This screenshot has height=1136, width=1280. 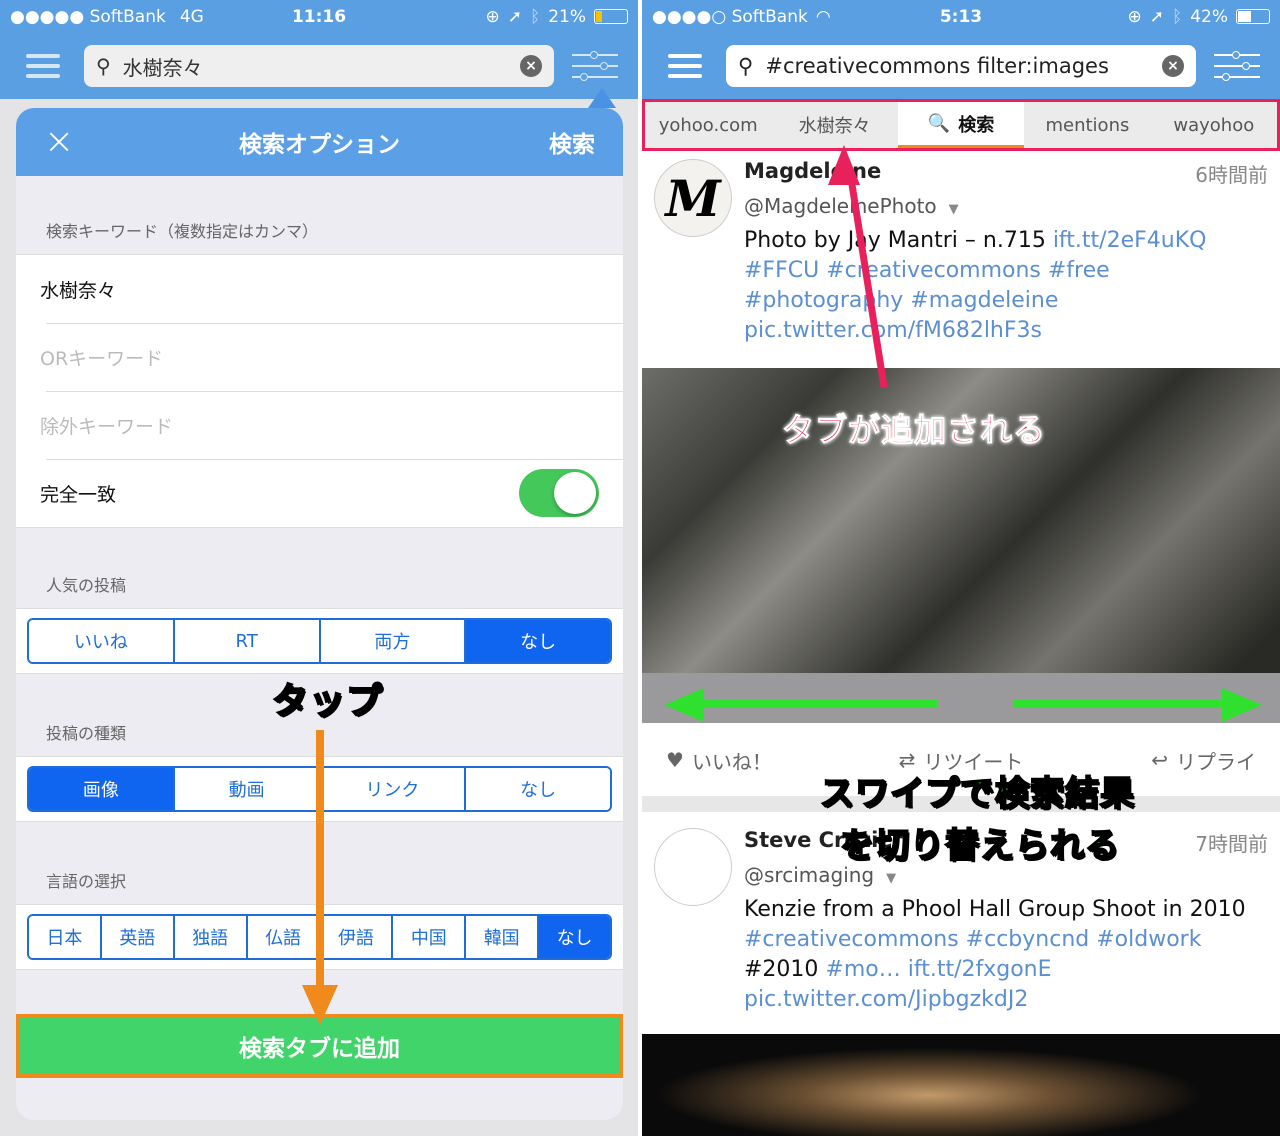 I want to click on status-bar: ●●●●○ SoftBank ◠ 5:13 ⊕ ➚ ᛒ 42%, so click(x=961, y=16).